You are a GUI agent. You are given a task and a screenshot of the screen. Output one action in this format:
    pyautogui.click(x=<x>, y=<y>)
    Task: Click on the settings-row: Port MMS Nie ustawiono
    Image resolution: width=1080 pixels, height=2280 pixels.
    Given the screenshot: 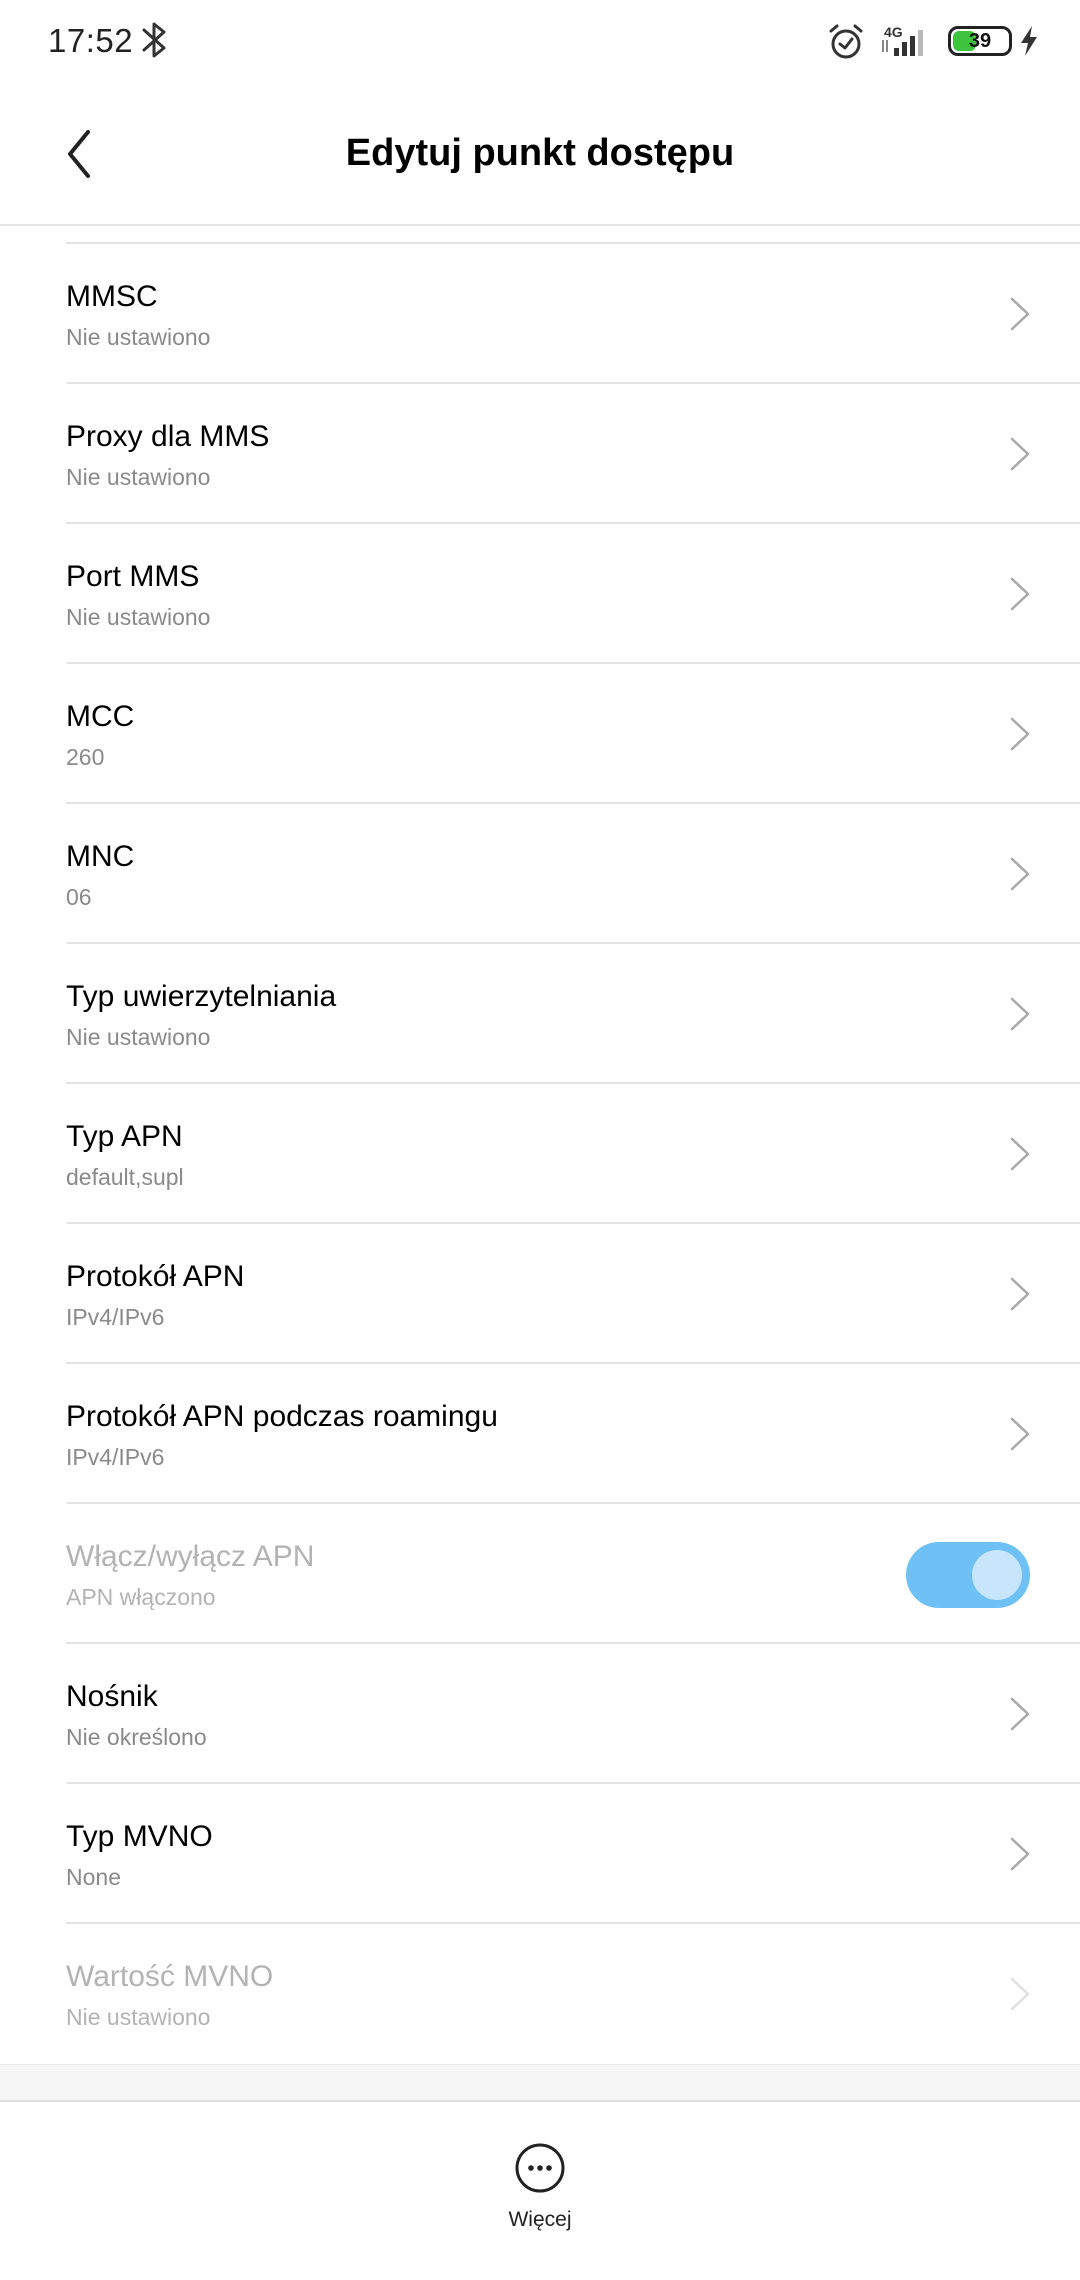 What is the action you would take?
    pyautogui.click(x=540, y=594)
    